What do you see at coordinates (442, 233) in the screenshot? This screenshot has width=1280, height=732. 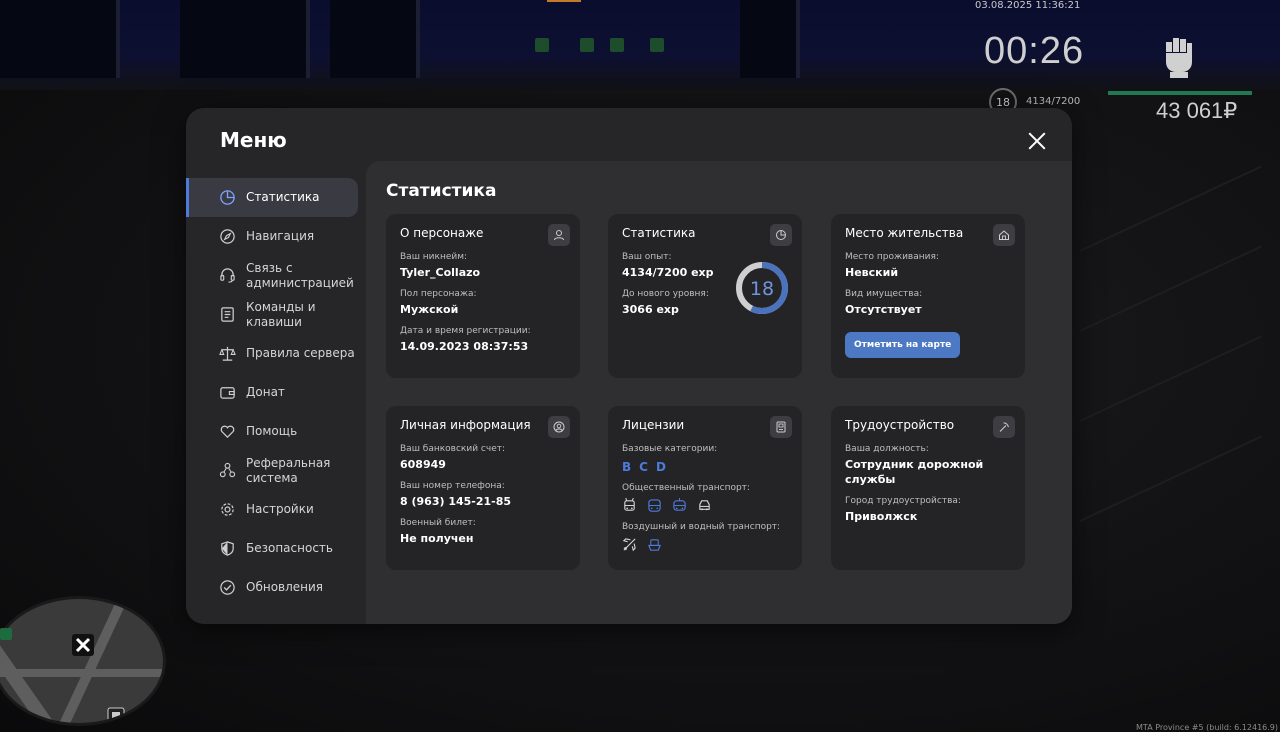 I see `card-title: О персонаже` at bounding box center [442, 233].